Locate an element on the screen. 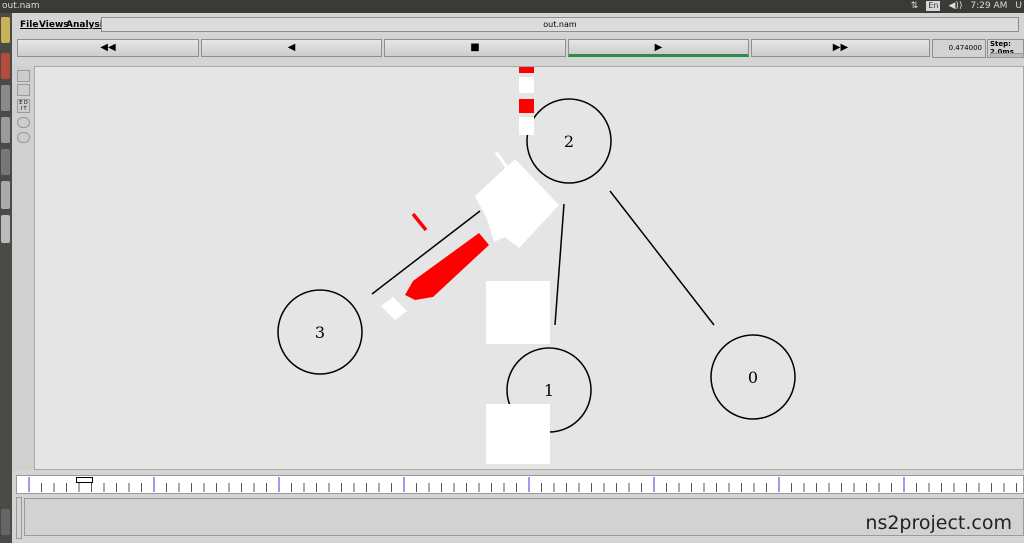 This screenshot has width=1024, height=543. system-top-bar: out.nam ⇅ En ◀)) 7:29 AM U is located at coordinates (512, 6).